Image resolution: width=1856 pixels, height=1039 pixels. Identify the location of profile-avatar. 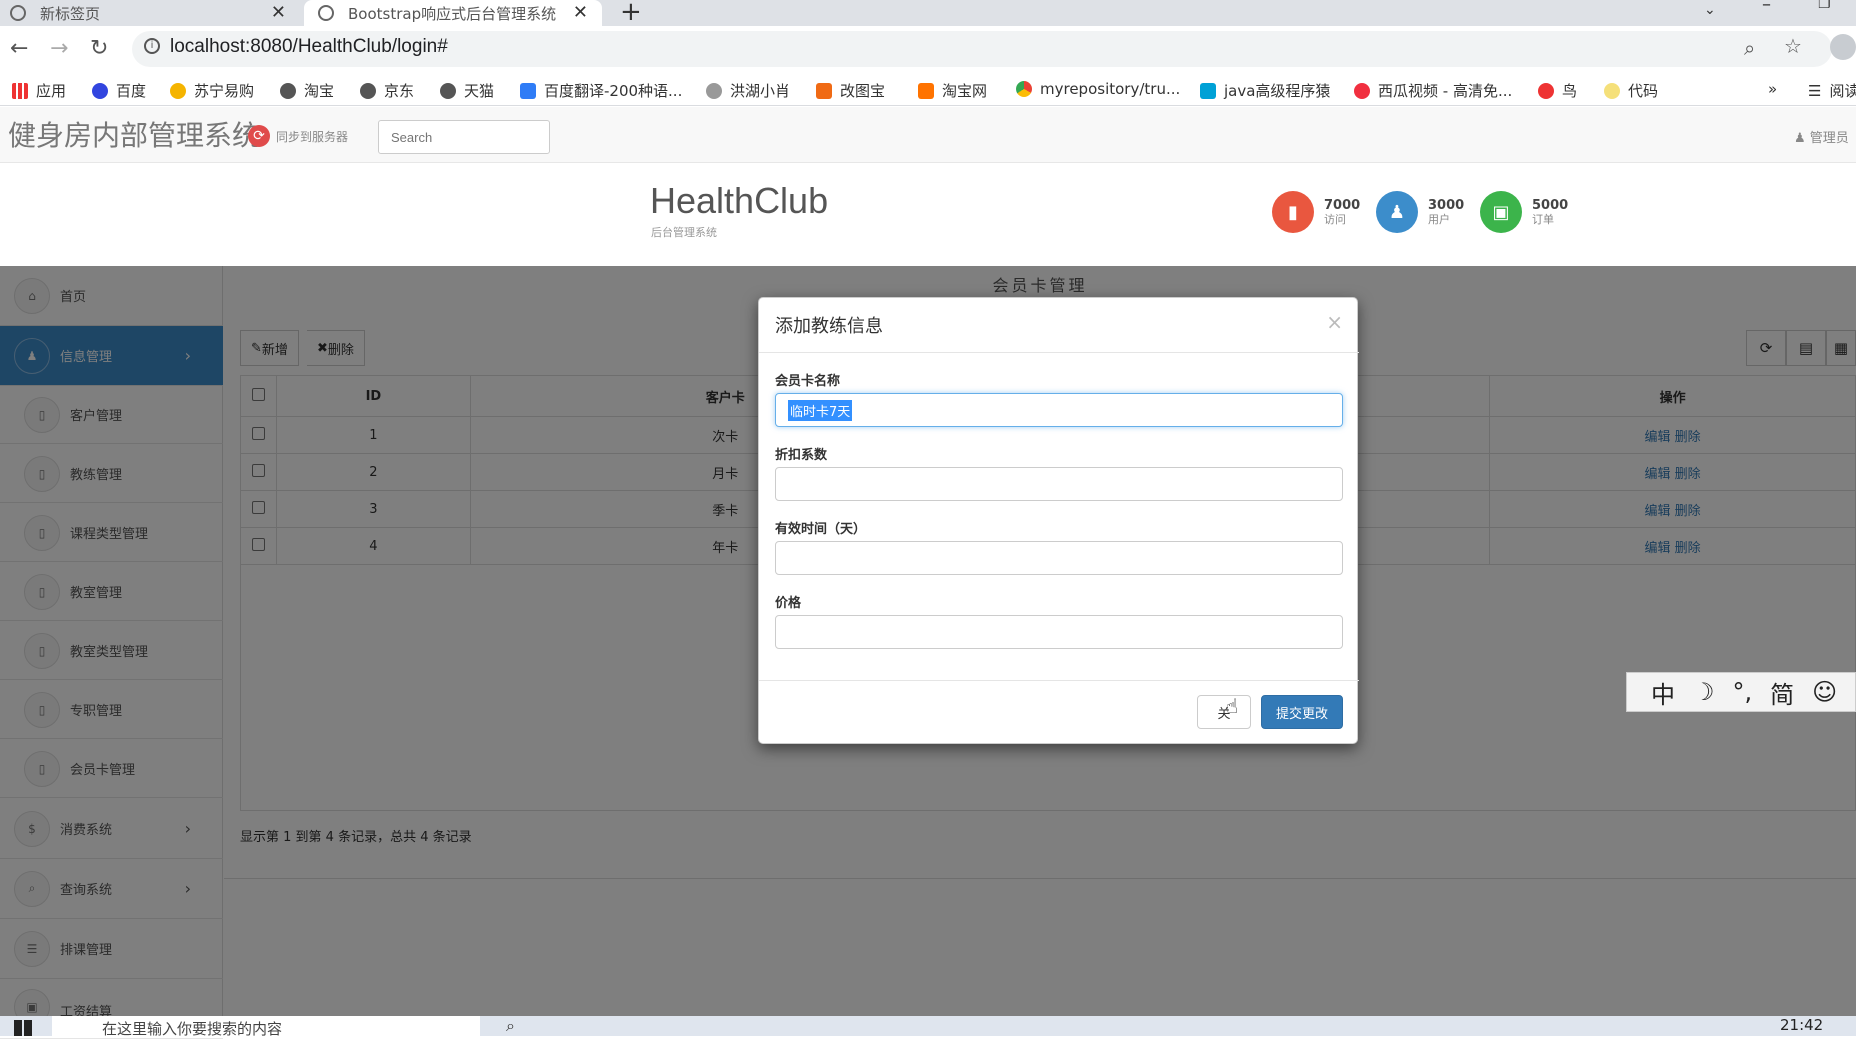
(1843, 47).